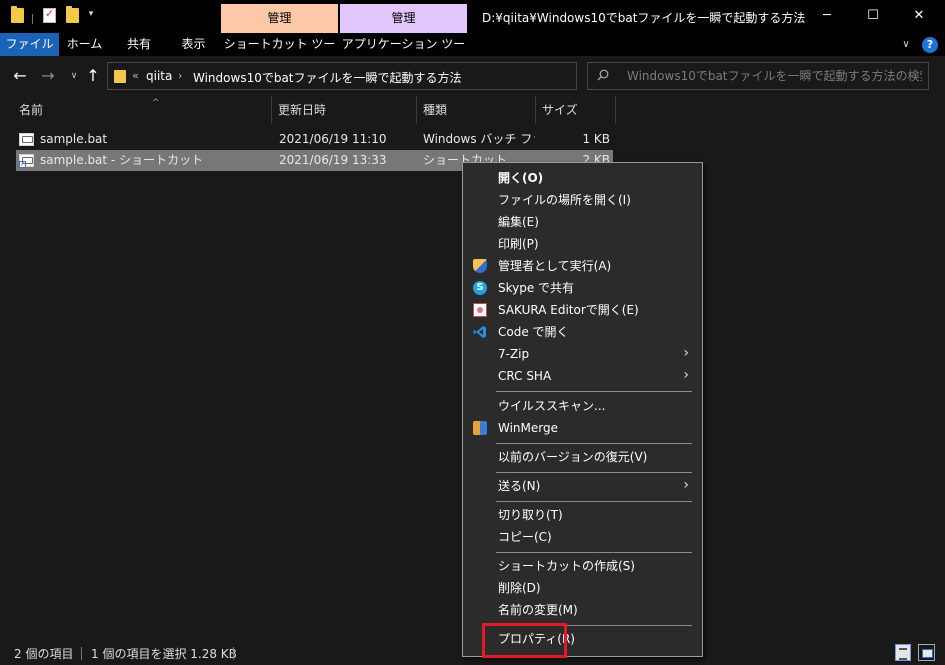 Image resolution: width=945 pixels, height=665 pixels. What do you see at coordinates (582, 354) in the screenshot?
I see `menu-item-7zip: 7-Zip ›` at bounding box center [582, 354].